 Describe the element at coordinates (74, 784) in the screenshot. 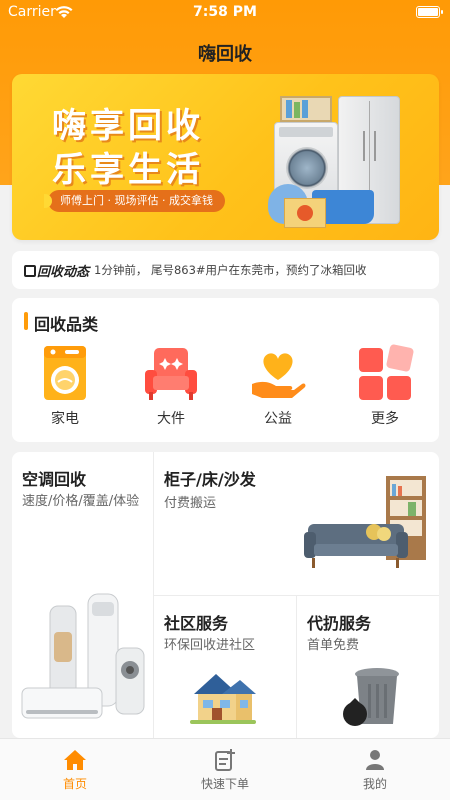

I see `tab-label: 首页` at that location.